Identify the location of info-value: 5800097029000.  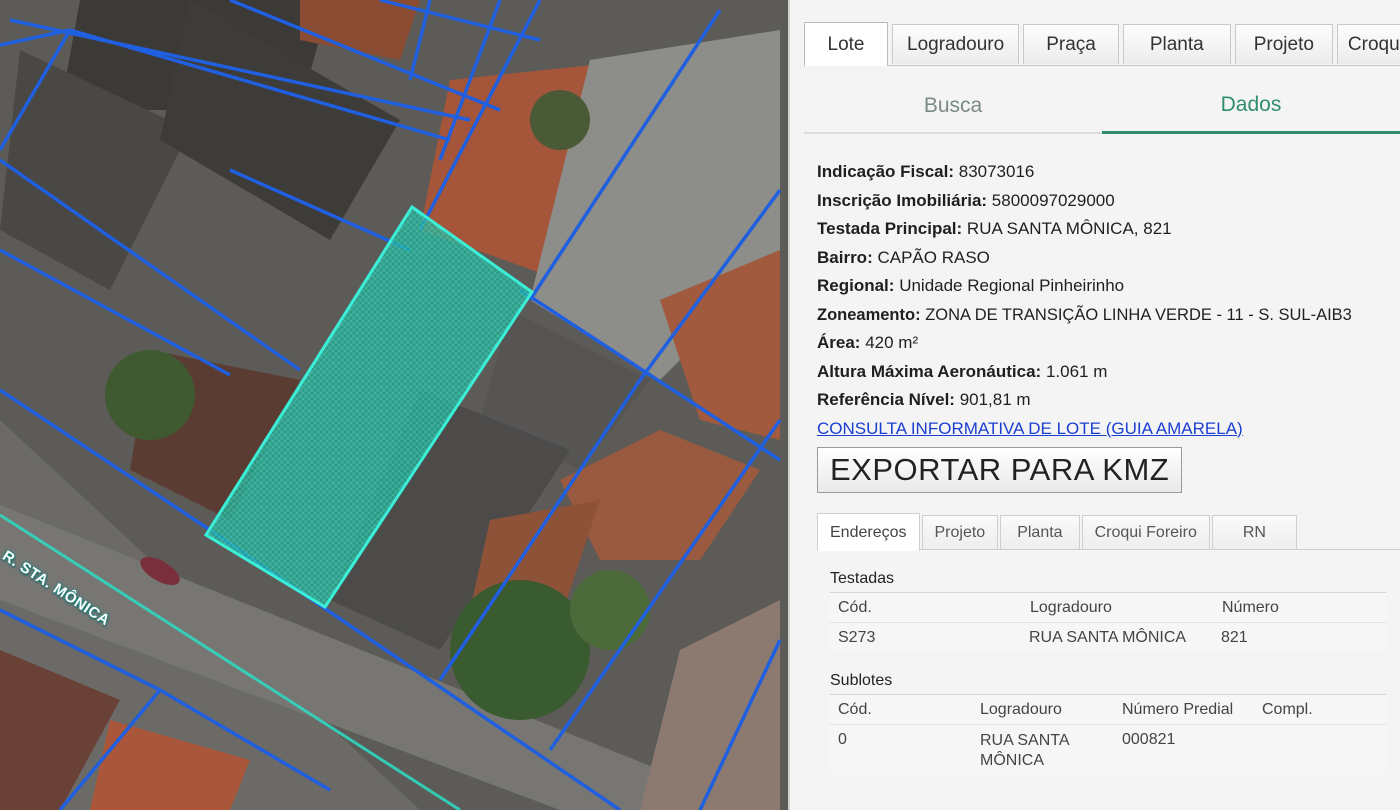
(1053, 200).